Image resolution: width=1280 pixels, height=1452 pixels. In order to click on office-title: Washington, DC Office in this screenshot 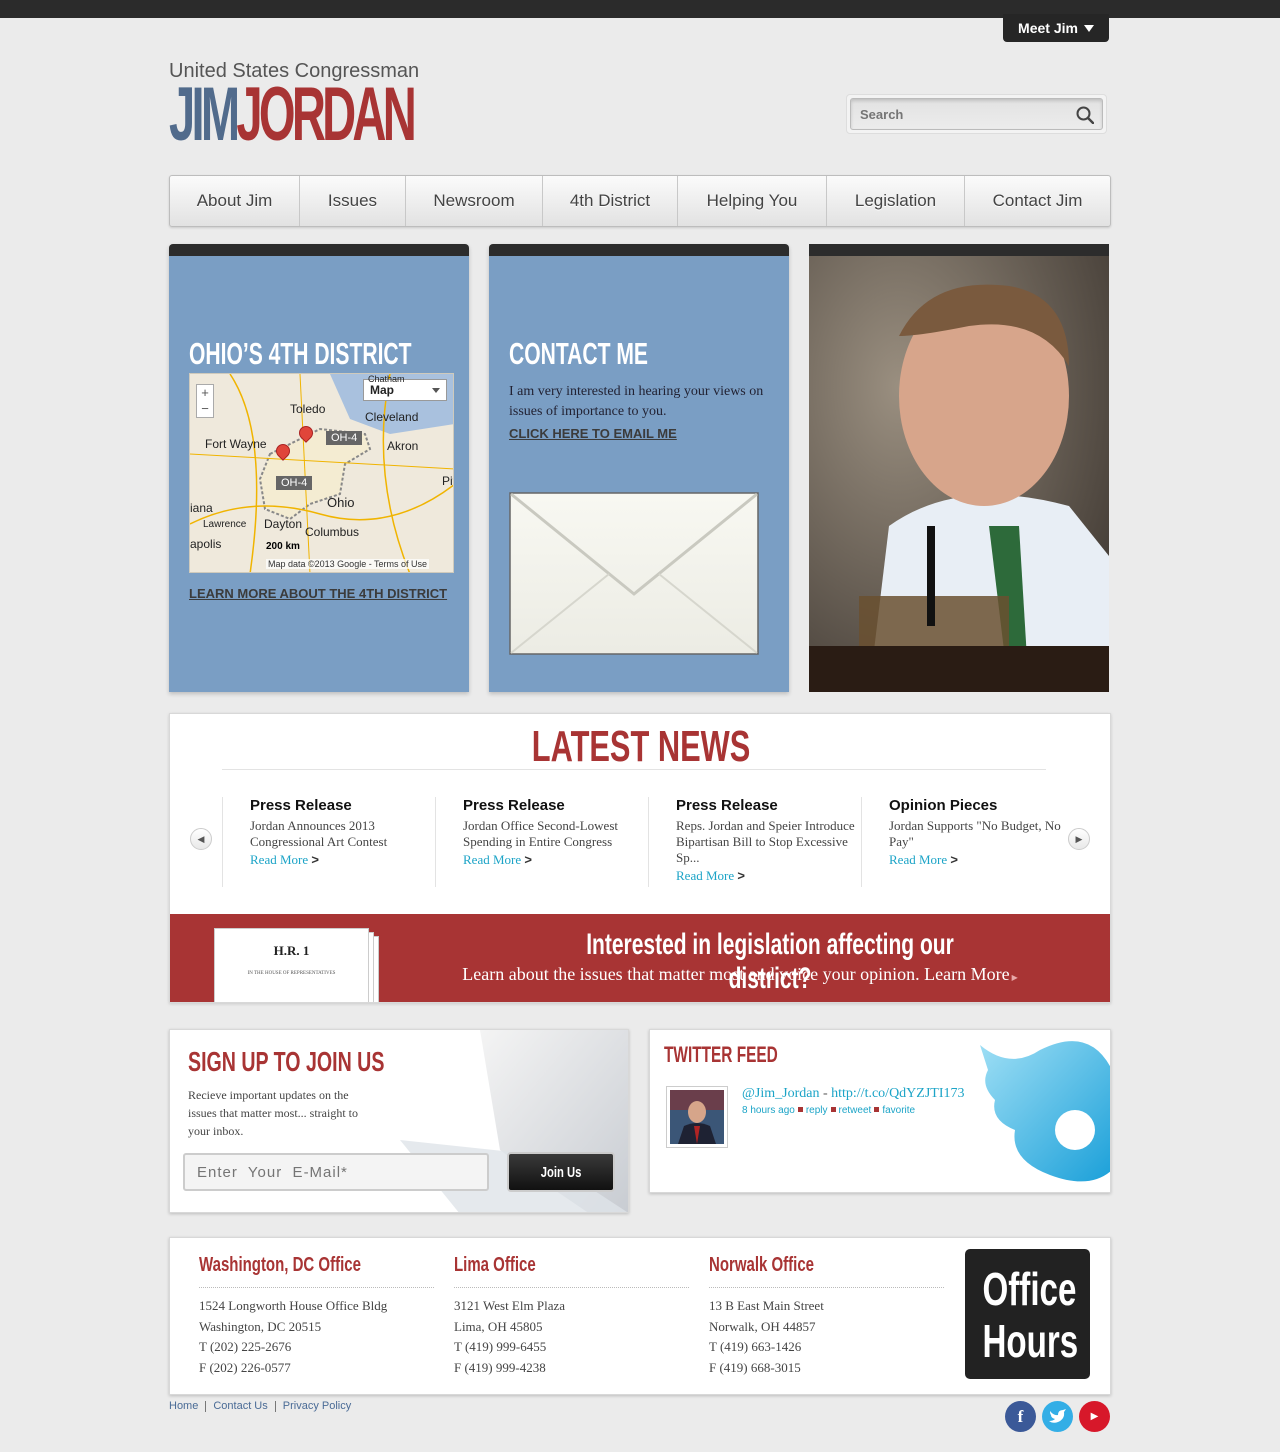, I will do `click(316, 1271)`.